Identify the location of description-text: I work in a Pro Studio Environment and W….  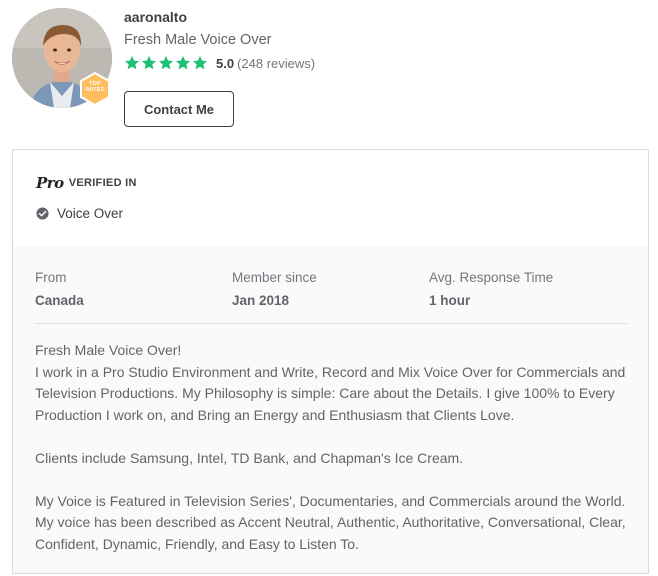
(330, 393).